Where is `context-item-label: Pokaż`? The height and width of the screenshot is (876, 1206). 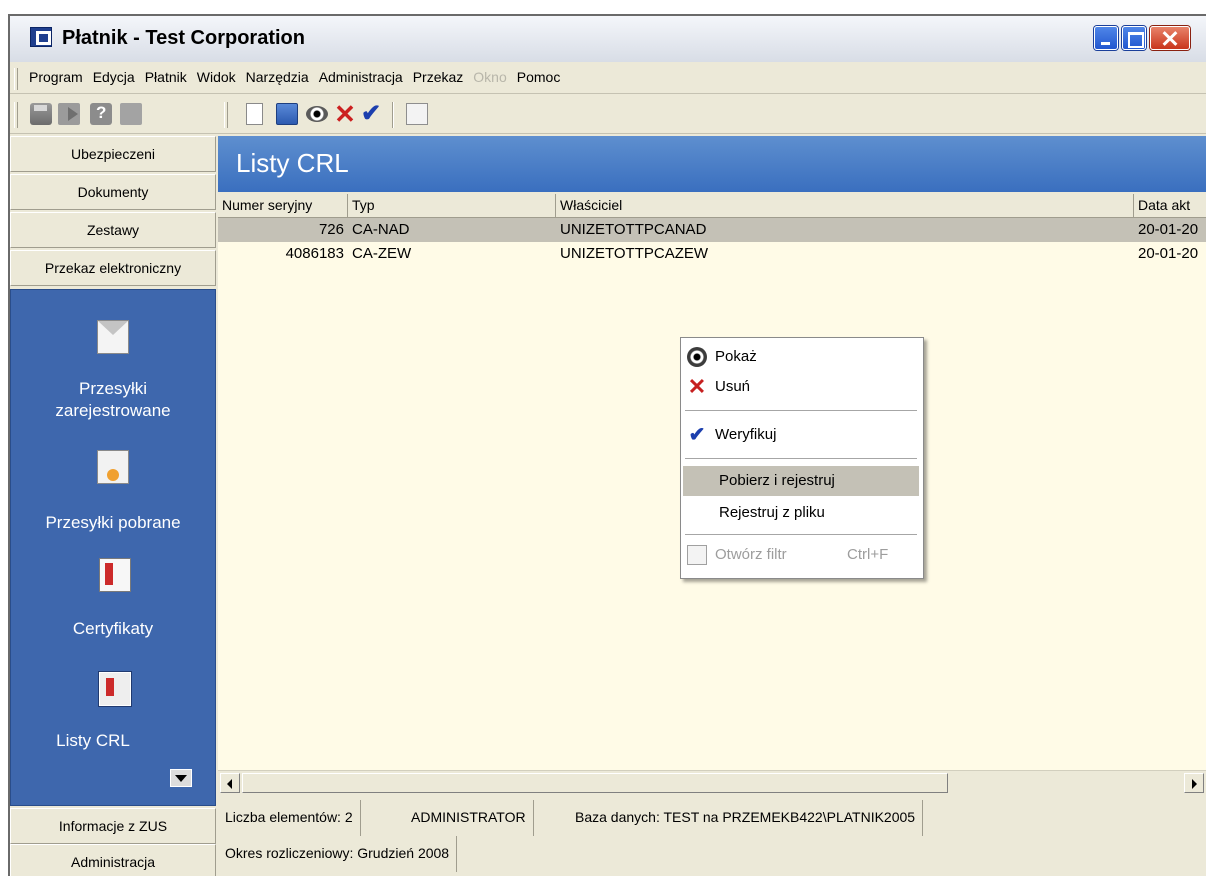 context-item-label: Pokaż is located at coordinates (736, 356).